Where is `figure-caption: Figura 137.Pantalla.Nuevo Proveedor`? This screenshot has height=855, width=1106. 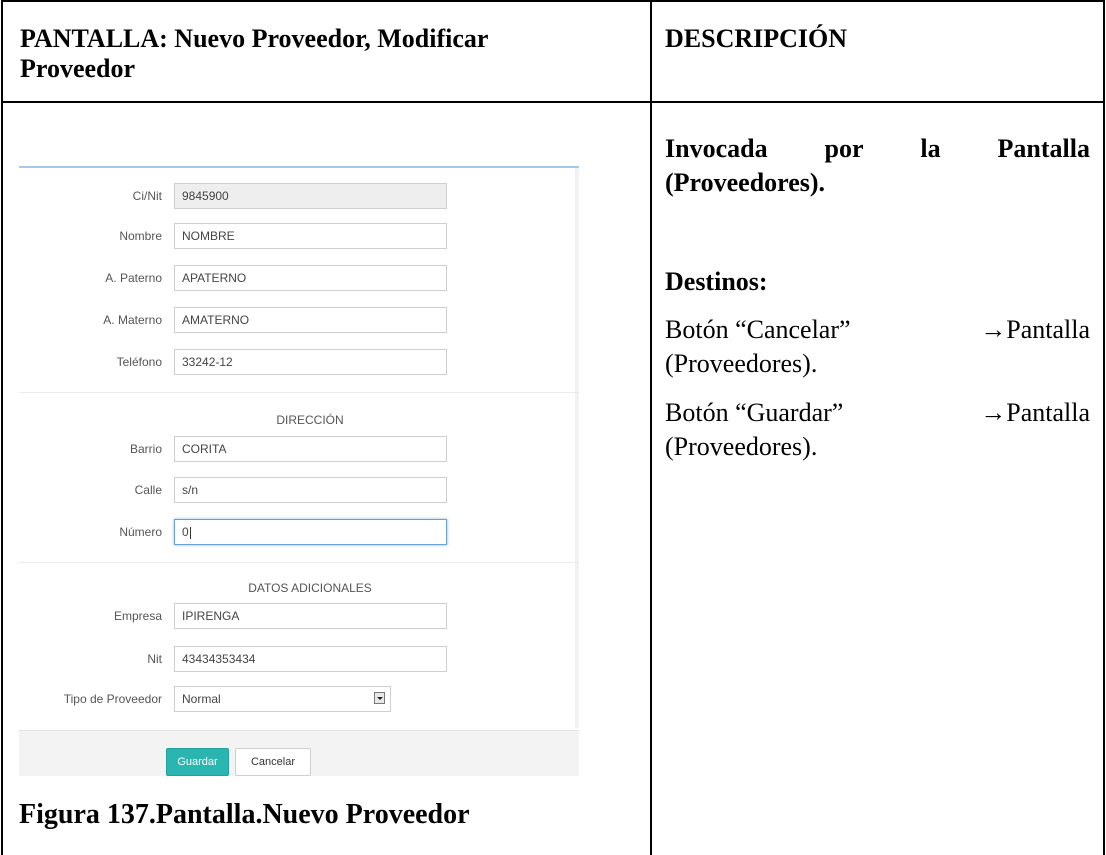
figure-caption: Figura 137.Pantalla.Nuevo Proveedor is located at coordinates (244, 814).